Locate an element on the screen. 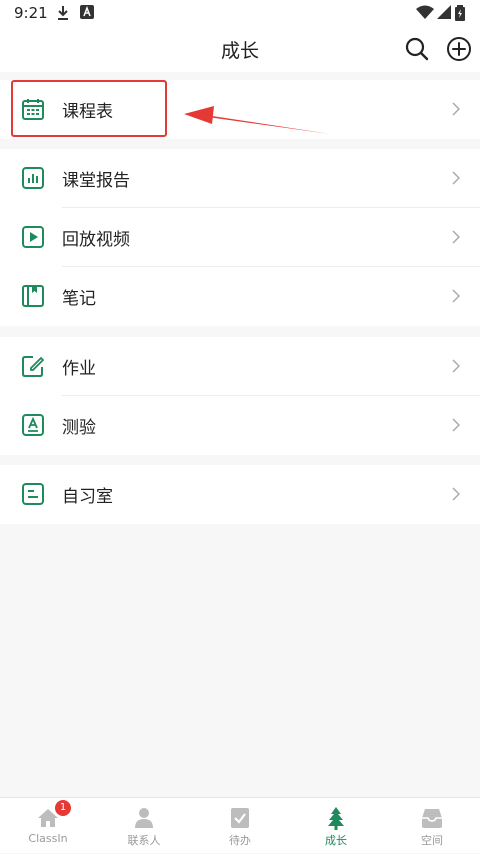 The image size is (480, 854). tab-classin: 1 ClassIn is located at coordinates (48, 826).